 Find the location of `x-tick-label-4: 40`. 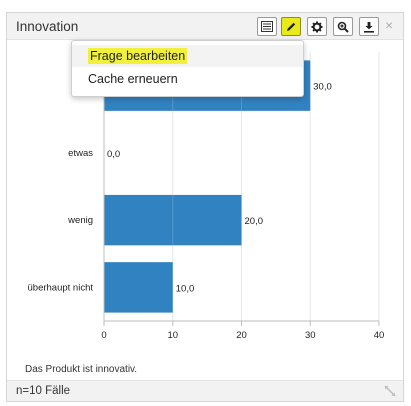

x-tick-label-4: 40 is located at coordinates (379, 335).